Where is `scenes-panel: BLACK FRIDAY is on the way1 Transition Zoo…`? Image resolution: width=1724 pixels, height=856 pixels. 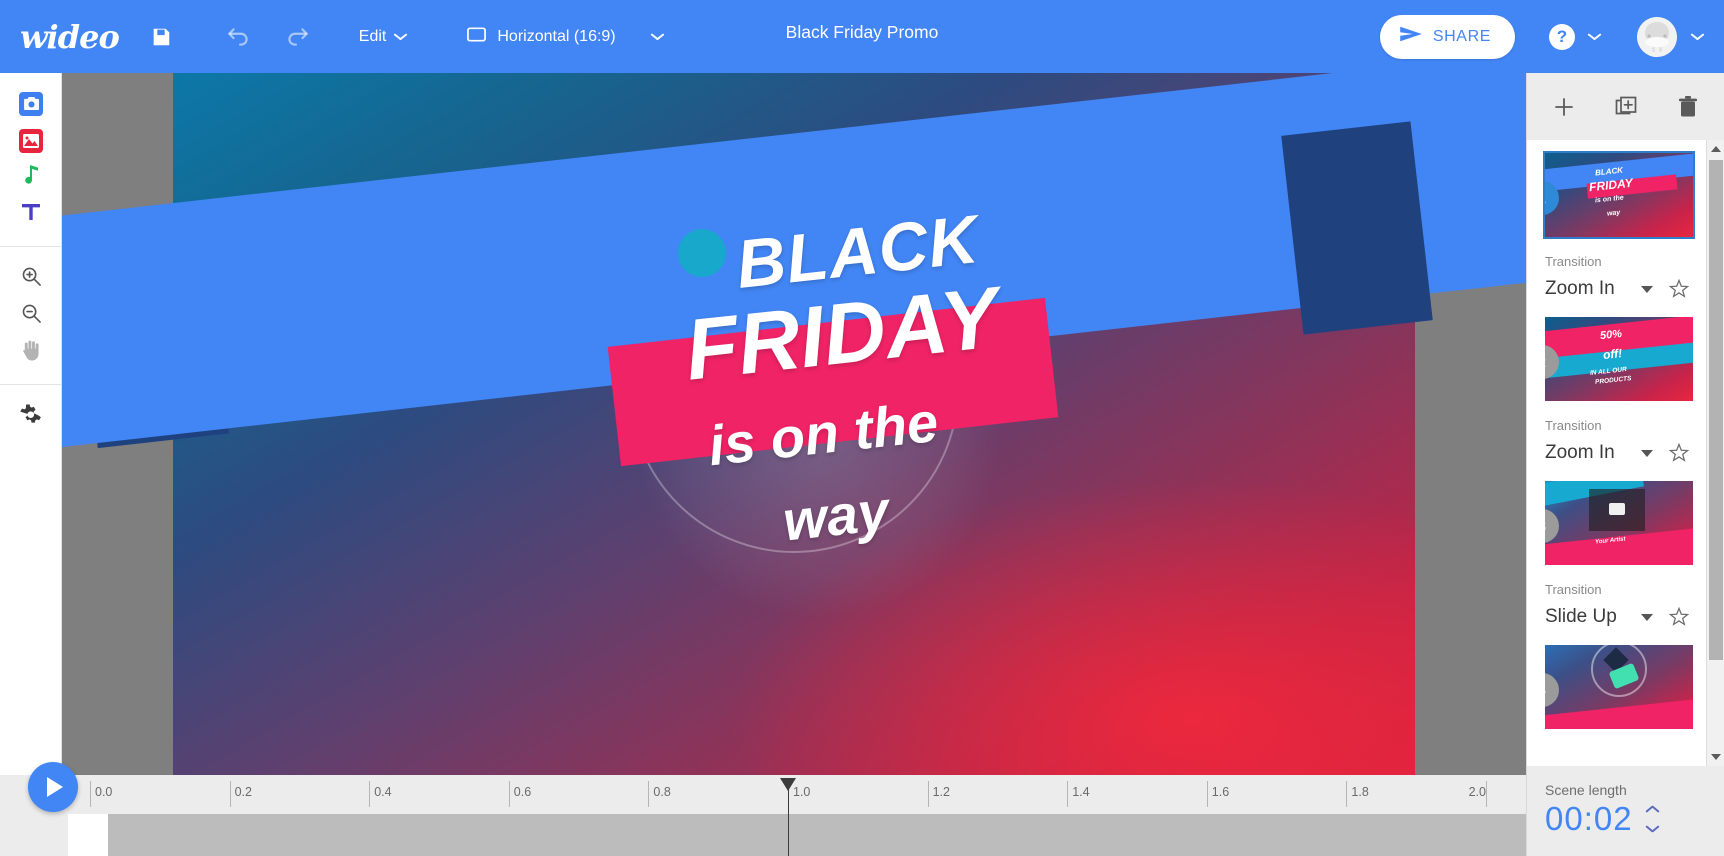 scenes-panel: BLACK FRIDAY is on the way1 Transition Zoo… is located at coordinates (1625, 464).